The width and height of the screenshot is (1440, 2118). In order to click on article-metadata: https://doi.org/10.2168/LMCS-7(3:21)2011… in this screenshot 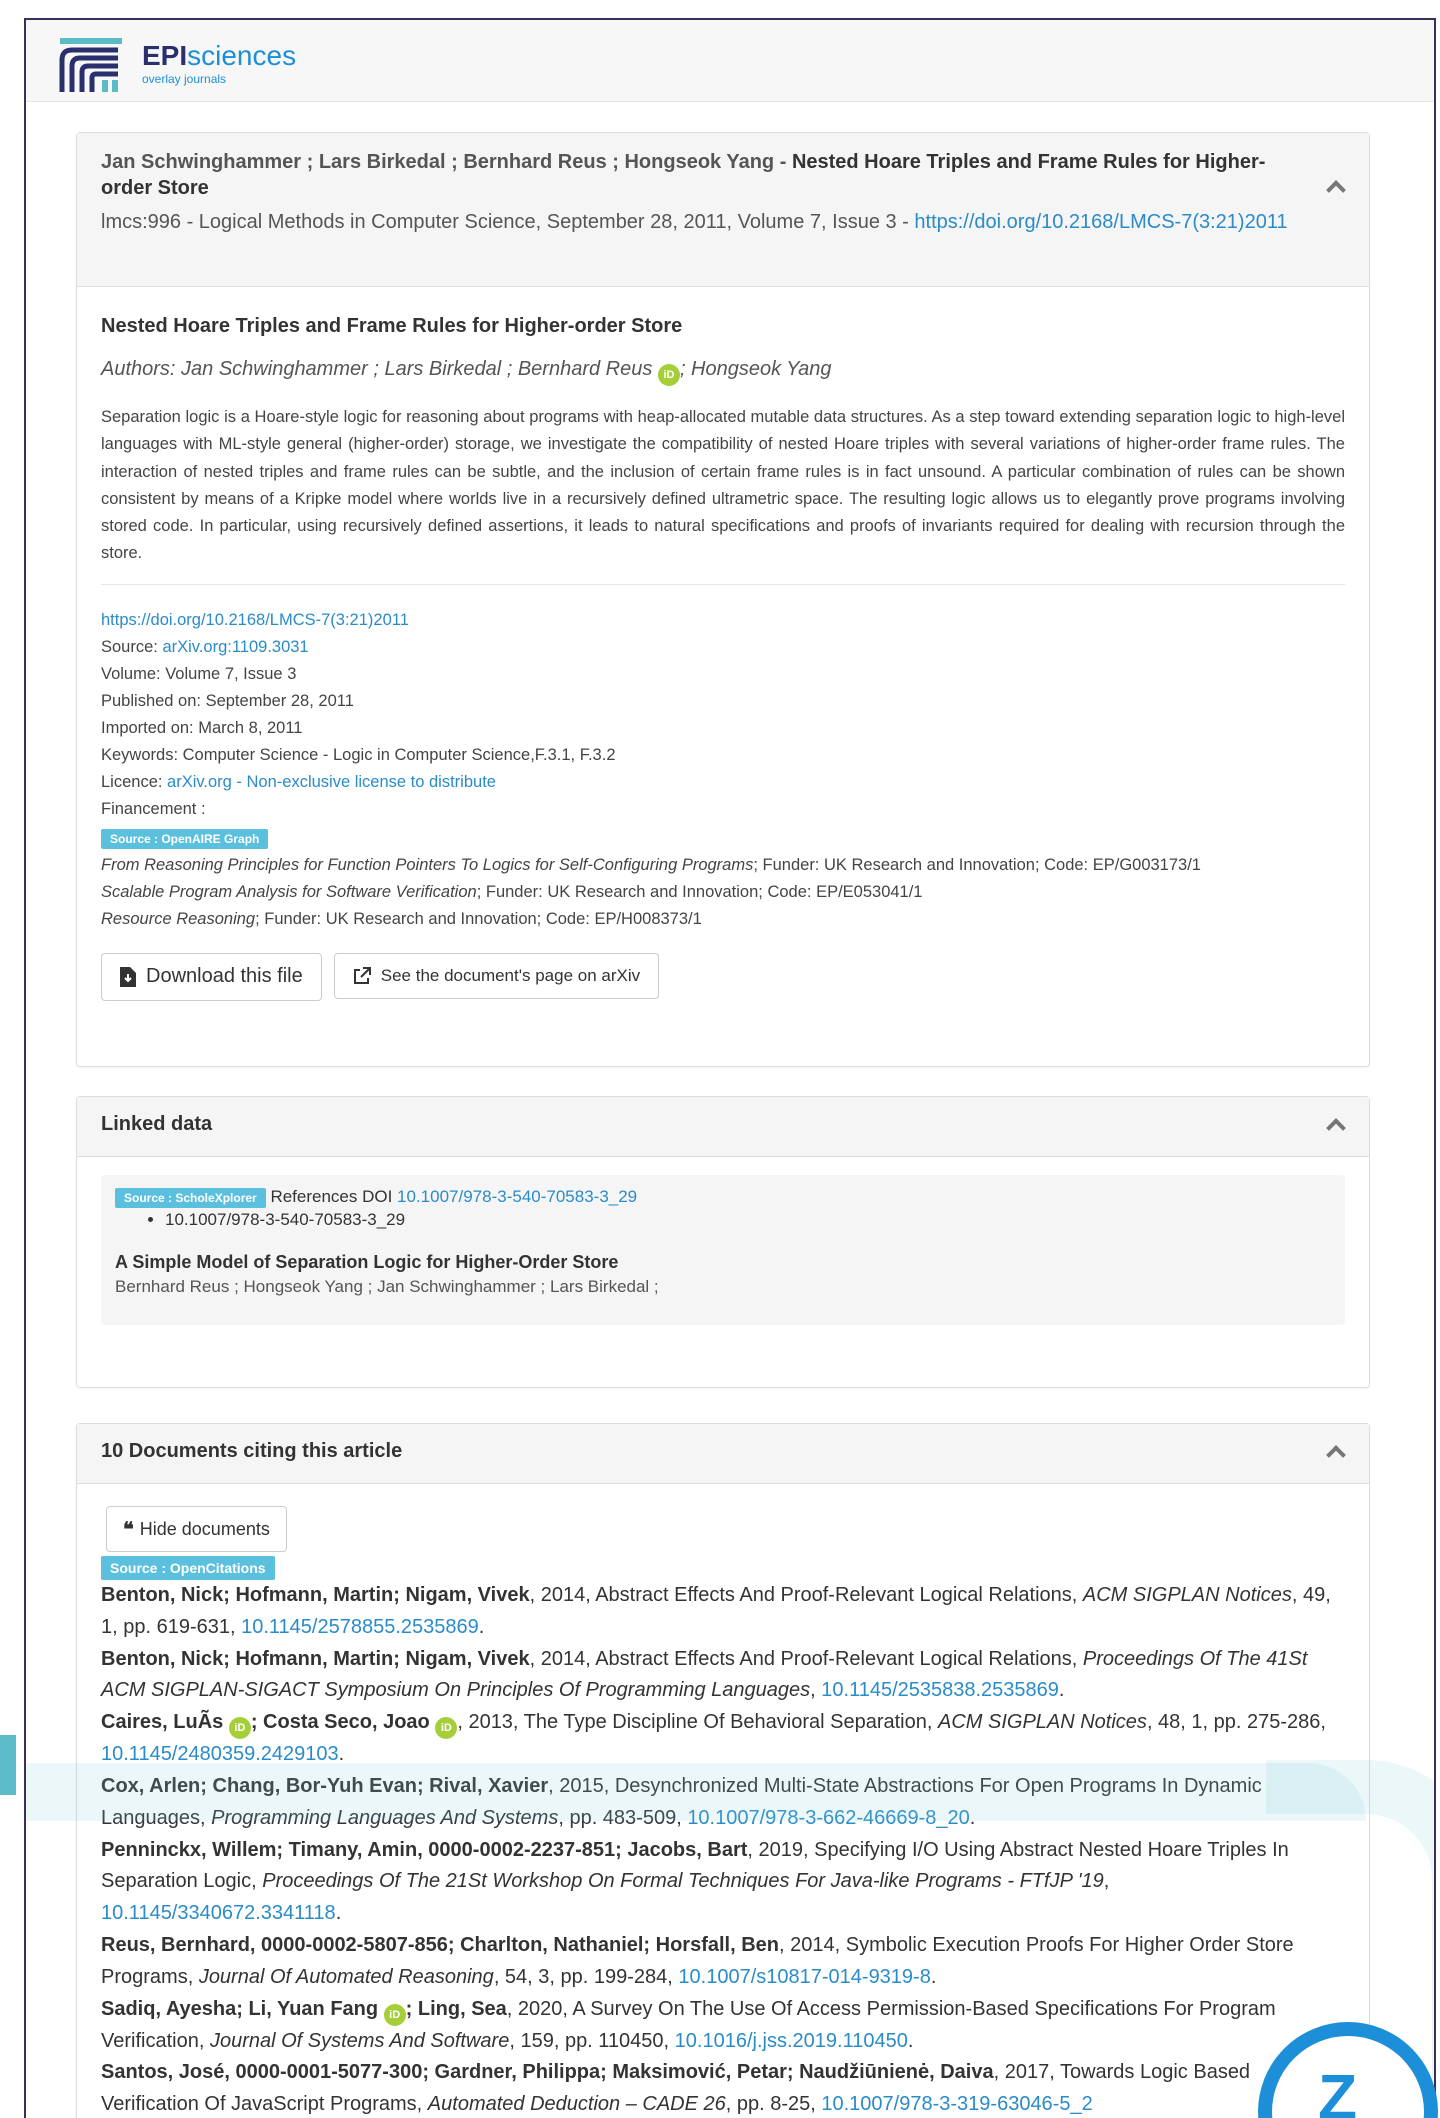, I will do `click(723, 770)`.